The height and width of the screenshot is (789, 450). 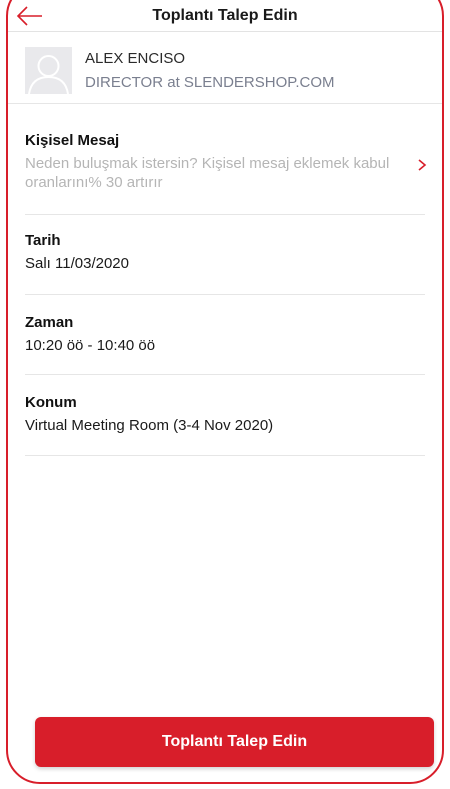 I want to click on attendee-job-title: DIRECTOR at SLENDERSHOP.COM, so click(x=210, y=82).